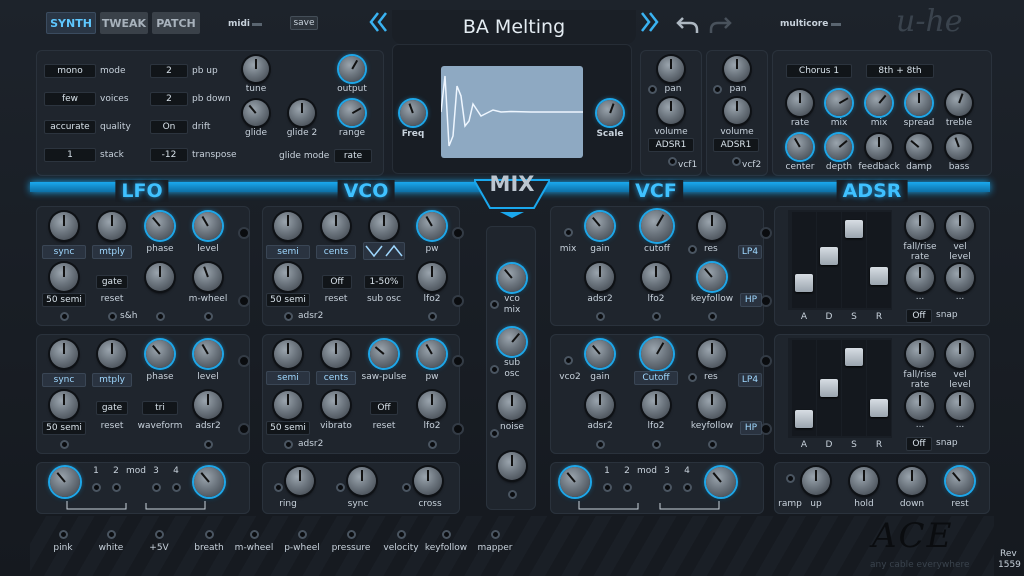 The width and height of the screenshot is (1024, 576). I want to click on source-pressure-jack, so click(351, 534).